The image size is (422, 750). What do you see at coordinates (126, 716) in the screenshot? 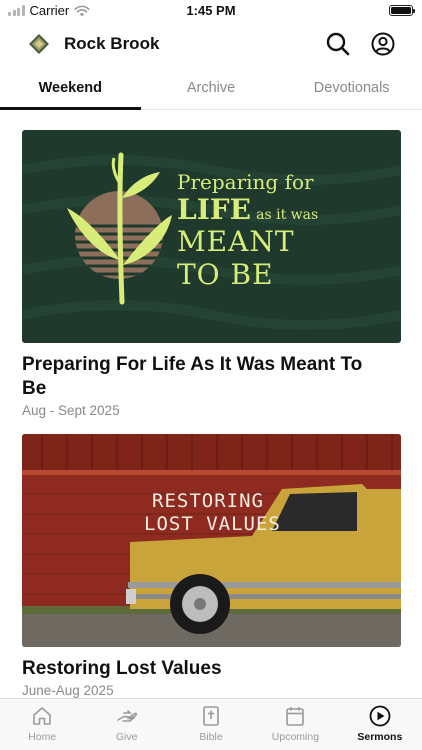
I see `give-hand-icon` at bounding box center [126, 716].